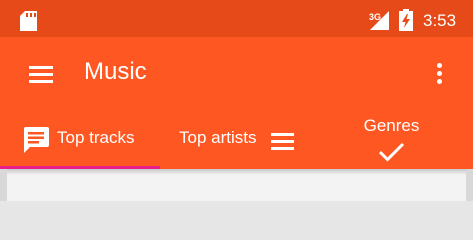 Image resolution: width=473 pixels, height=240 pixels. What do you see at coordinates (391, 140) in the screenshot?
I see `tab-genres: Genres` at bounding box center [391, 140].